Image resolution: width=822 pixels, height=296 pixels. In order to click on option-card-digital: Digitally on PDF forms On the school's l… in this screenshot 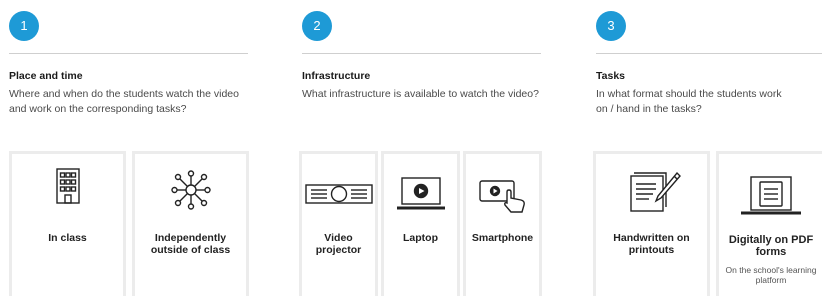, I will do `click(769, 223)`.